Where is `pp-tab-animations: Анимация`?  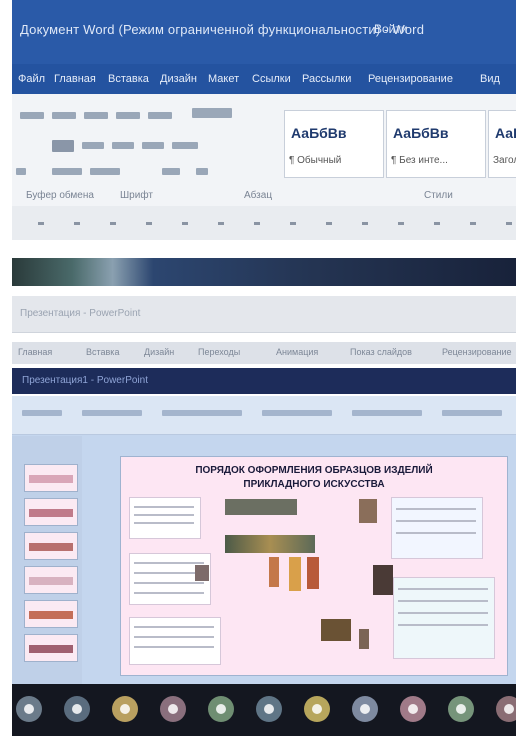
pp-tab-animations: Анимация is located at coordinates (297, 352).